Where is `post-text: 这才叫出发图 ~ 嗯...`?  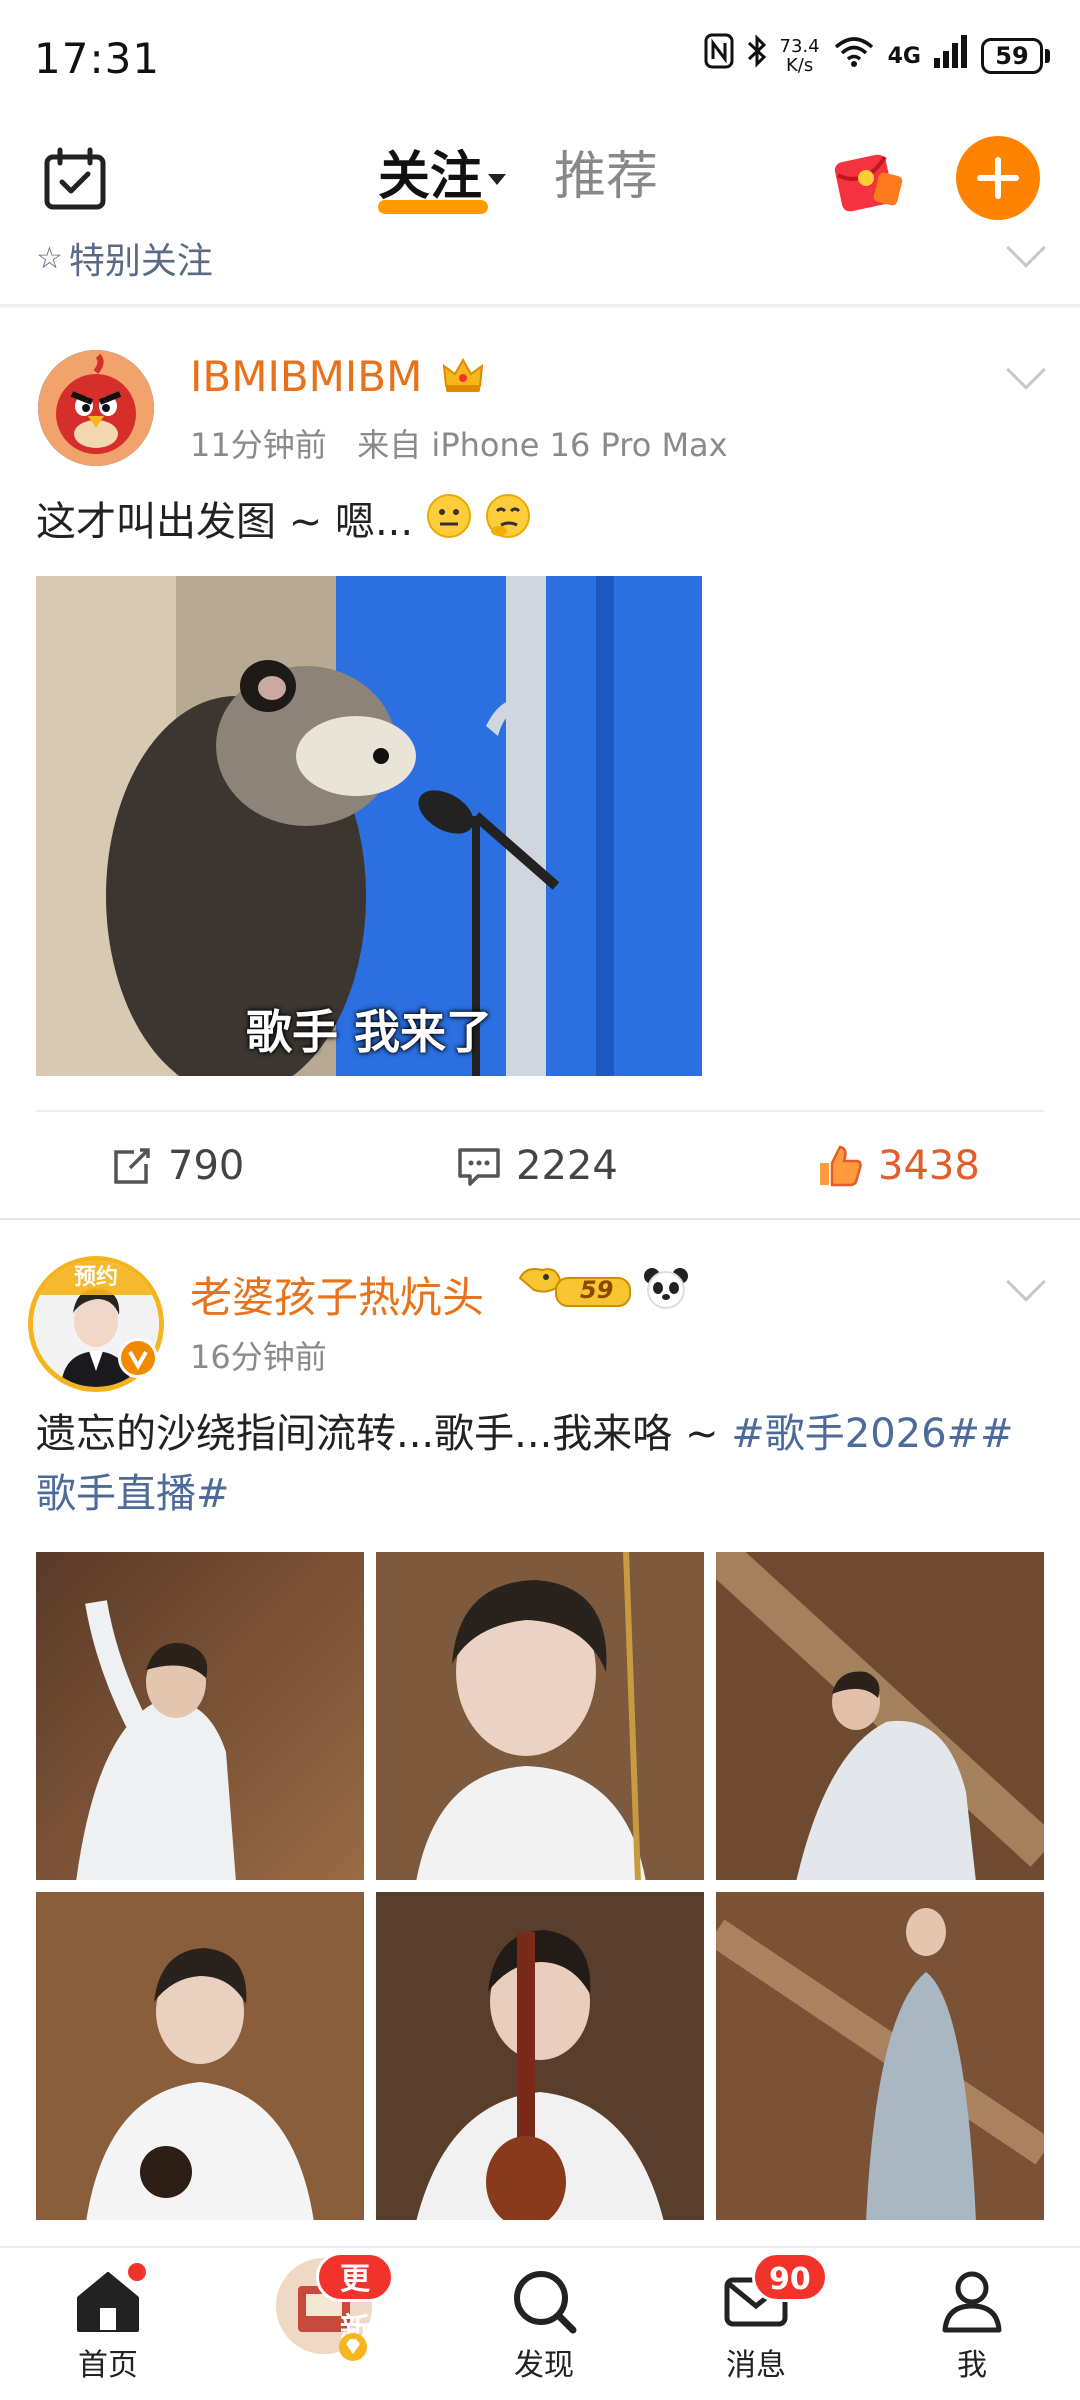
post-text: 这才叫出发图 ~ 嗯... is located at coordinates (283, 524).